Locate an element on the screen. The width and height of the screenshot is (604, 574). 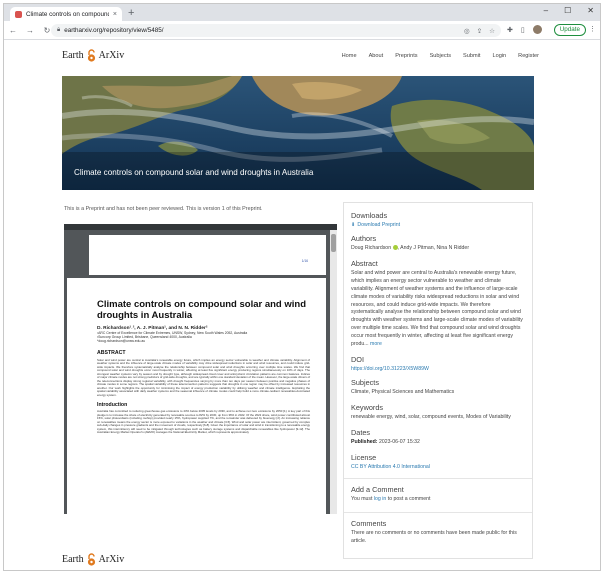
footer-logo-left: Earth is located at coordinates (73, 559).